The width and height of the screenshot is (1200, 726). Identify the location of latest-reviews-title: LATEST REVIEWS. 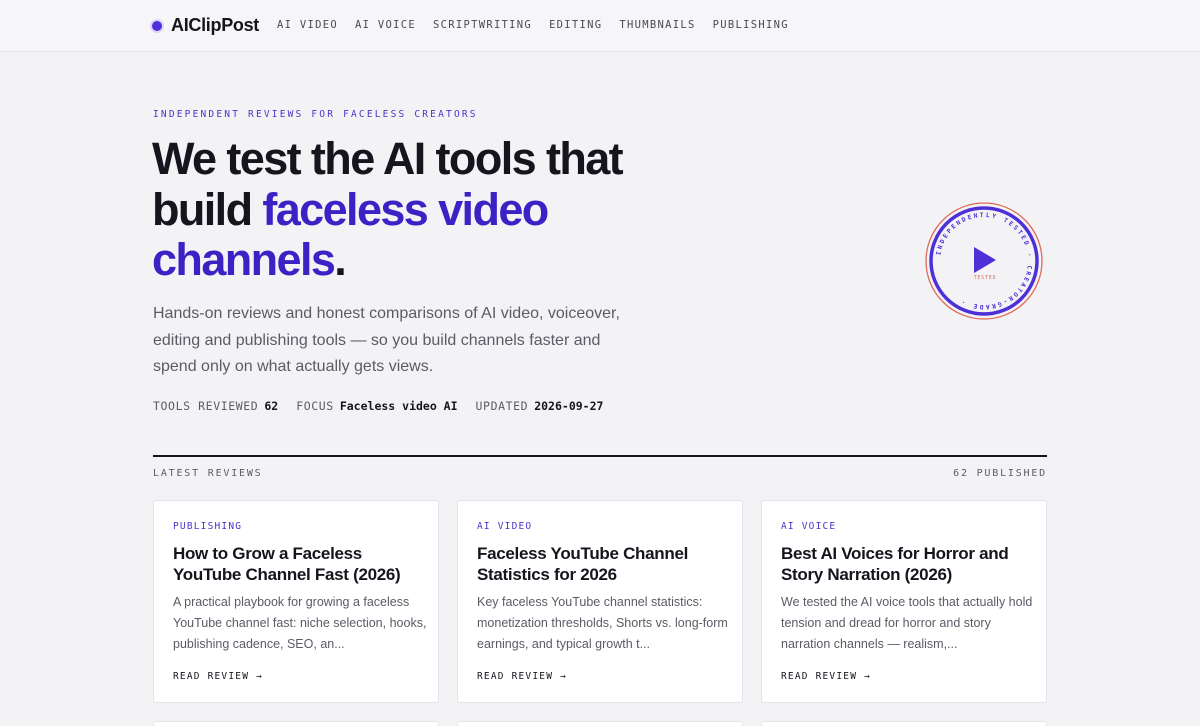
(208, 473).